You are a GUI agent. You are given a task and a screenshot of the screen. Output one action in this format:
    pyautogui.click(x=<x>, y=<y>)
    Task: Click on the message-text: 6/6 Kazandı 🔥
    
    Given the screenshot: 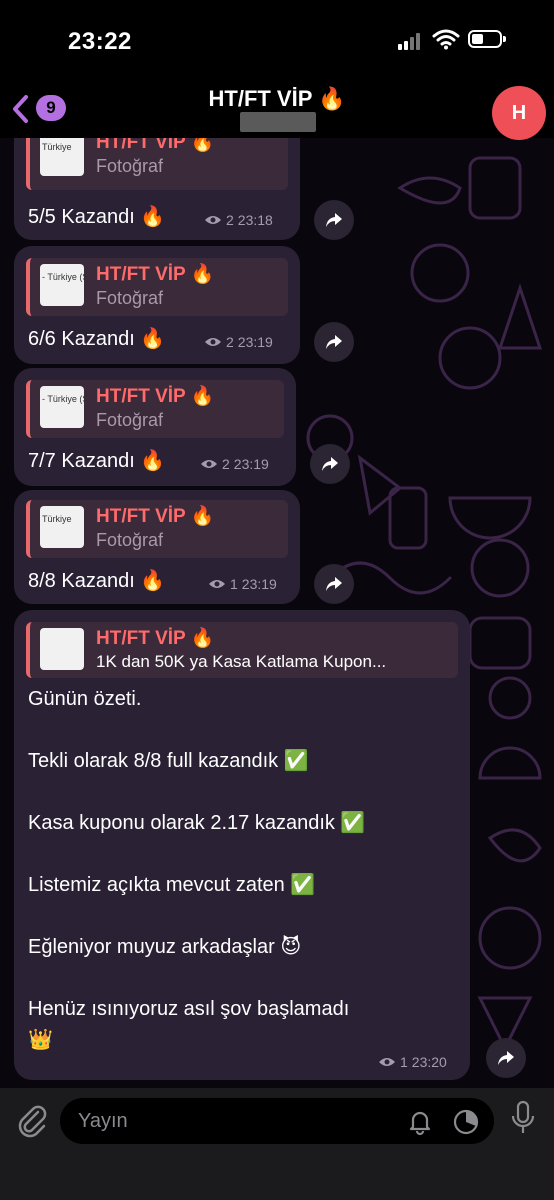 What is the action you would take?
    pyautogui.click(x=97, y=339)
    